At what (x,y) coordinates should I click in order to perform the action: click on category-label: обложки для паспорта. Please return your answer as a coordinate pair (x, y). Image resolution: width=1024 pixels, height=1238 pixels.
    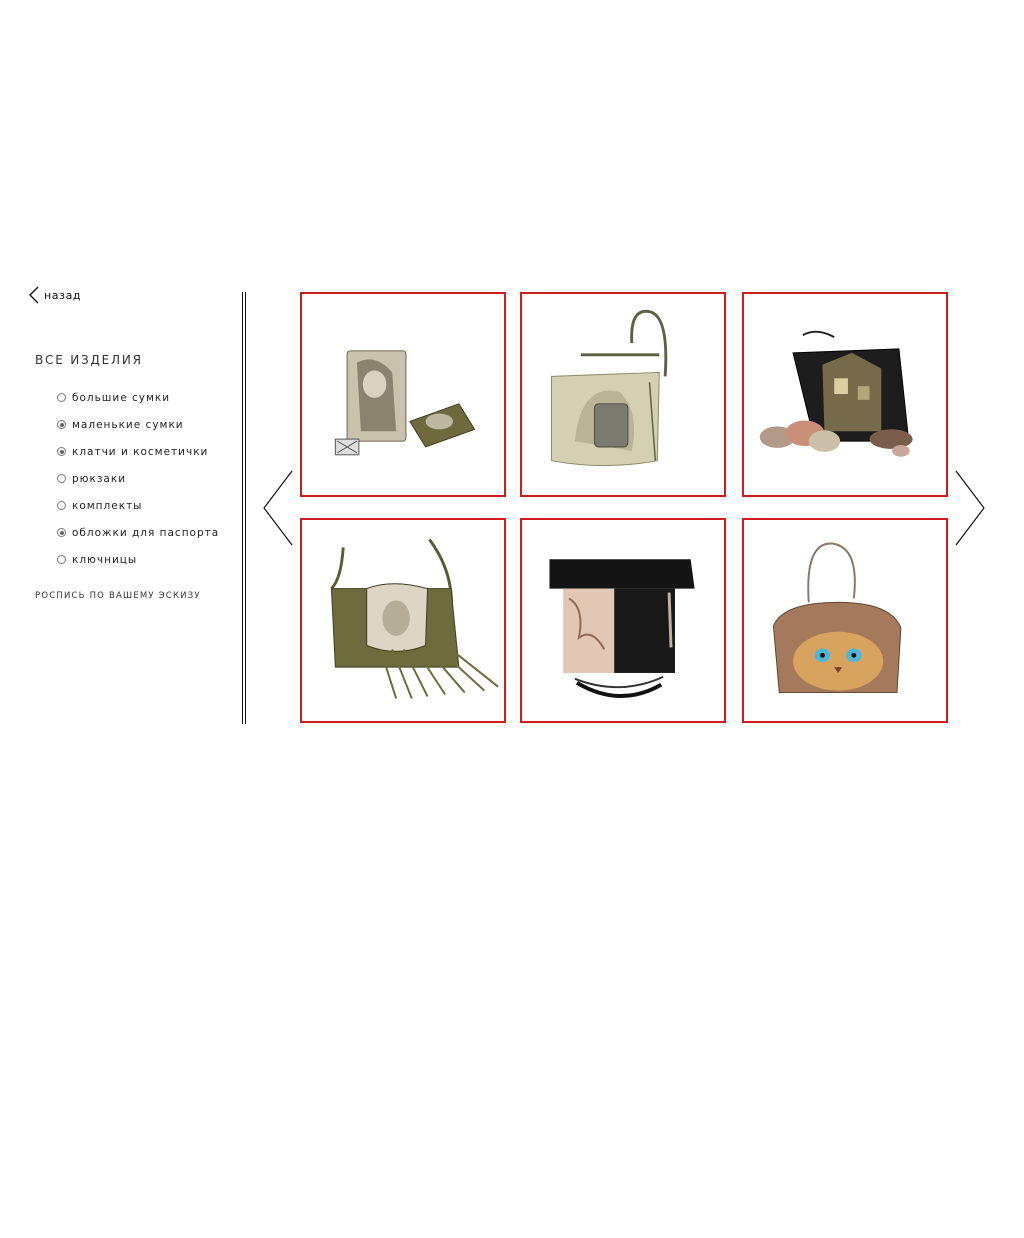
    Looking at the image, I should click on (146, 532).